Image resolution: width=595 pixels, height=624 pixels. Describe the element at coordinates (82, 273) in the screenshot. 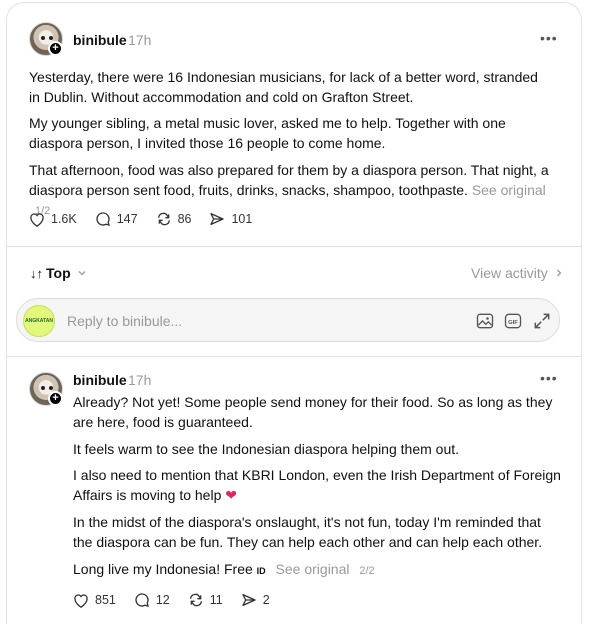

I see `chevron-down-icon` at that location.